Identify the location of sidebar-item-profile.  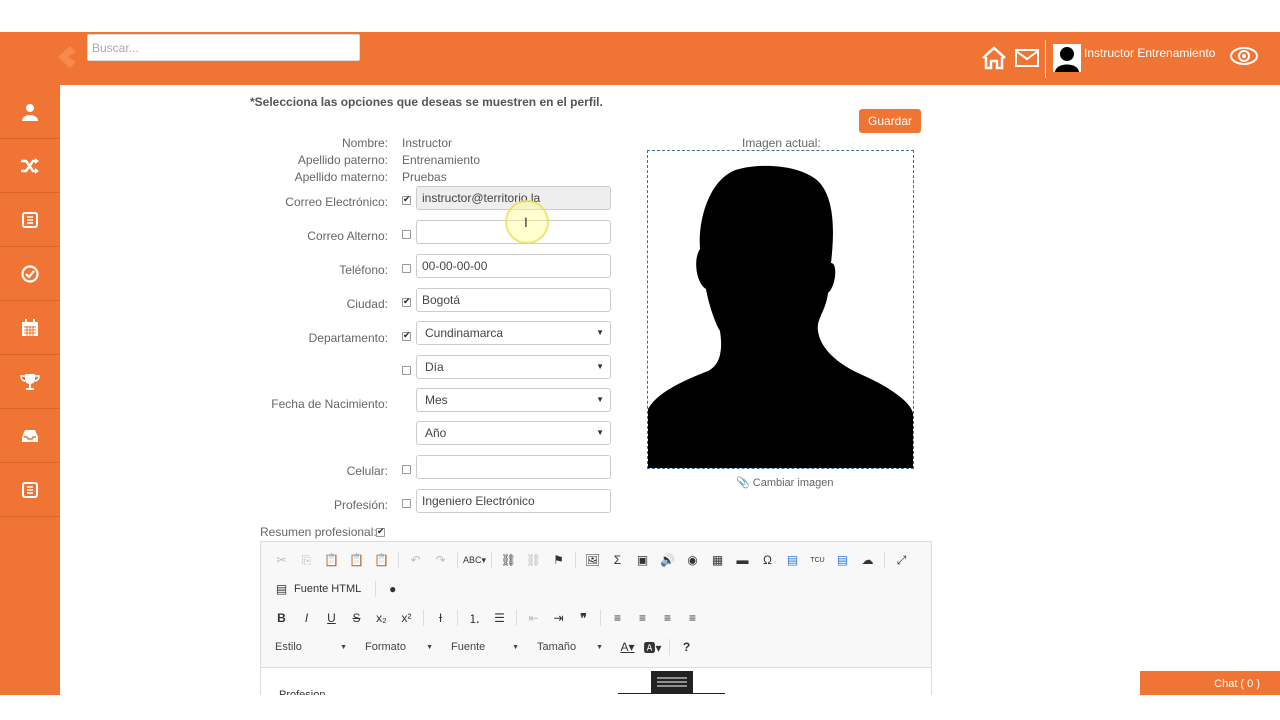
(30, 112).